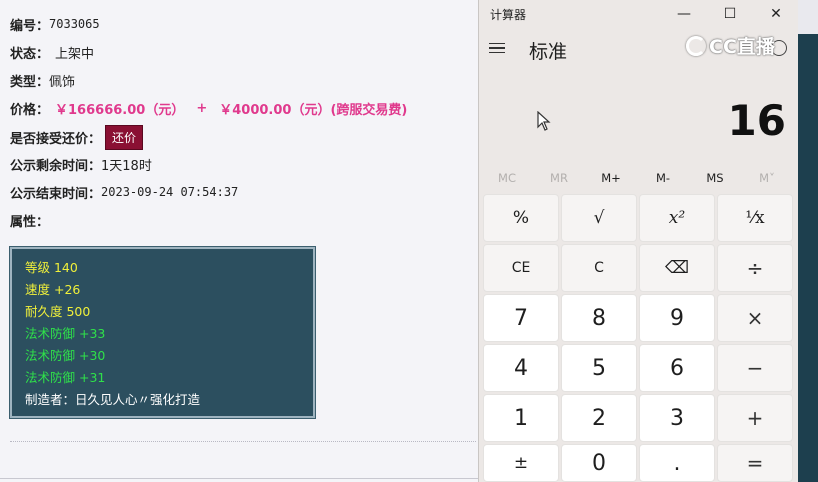  Describe the element at coordinates (677, 368) in the screenshot. I see `digit-6-button: 6` at that location.